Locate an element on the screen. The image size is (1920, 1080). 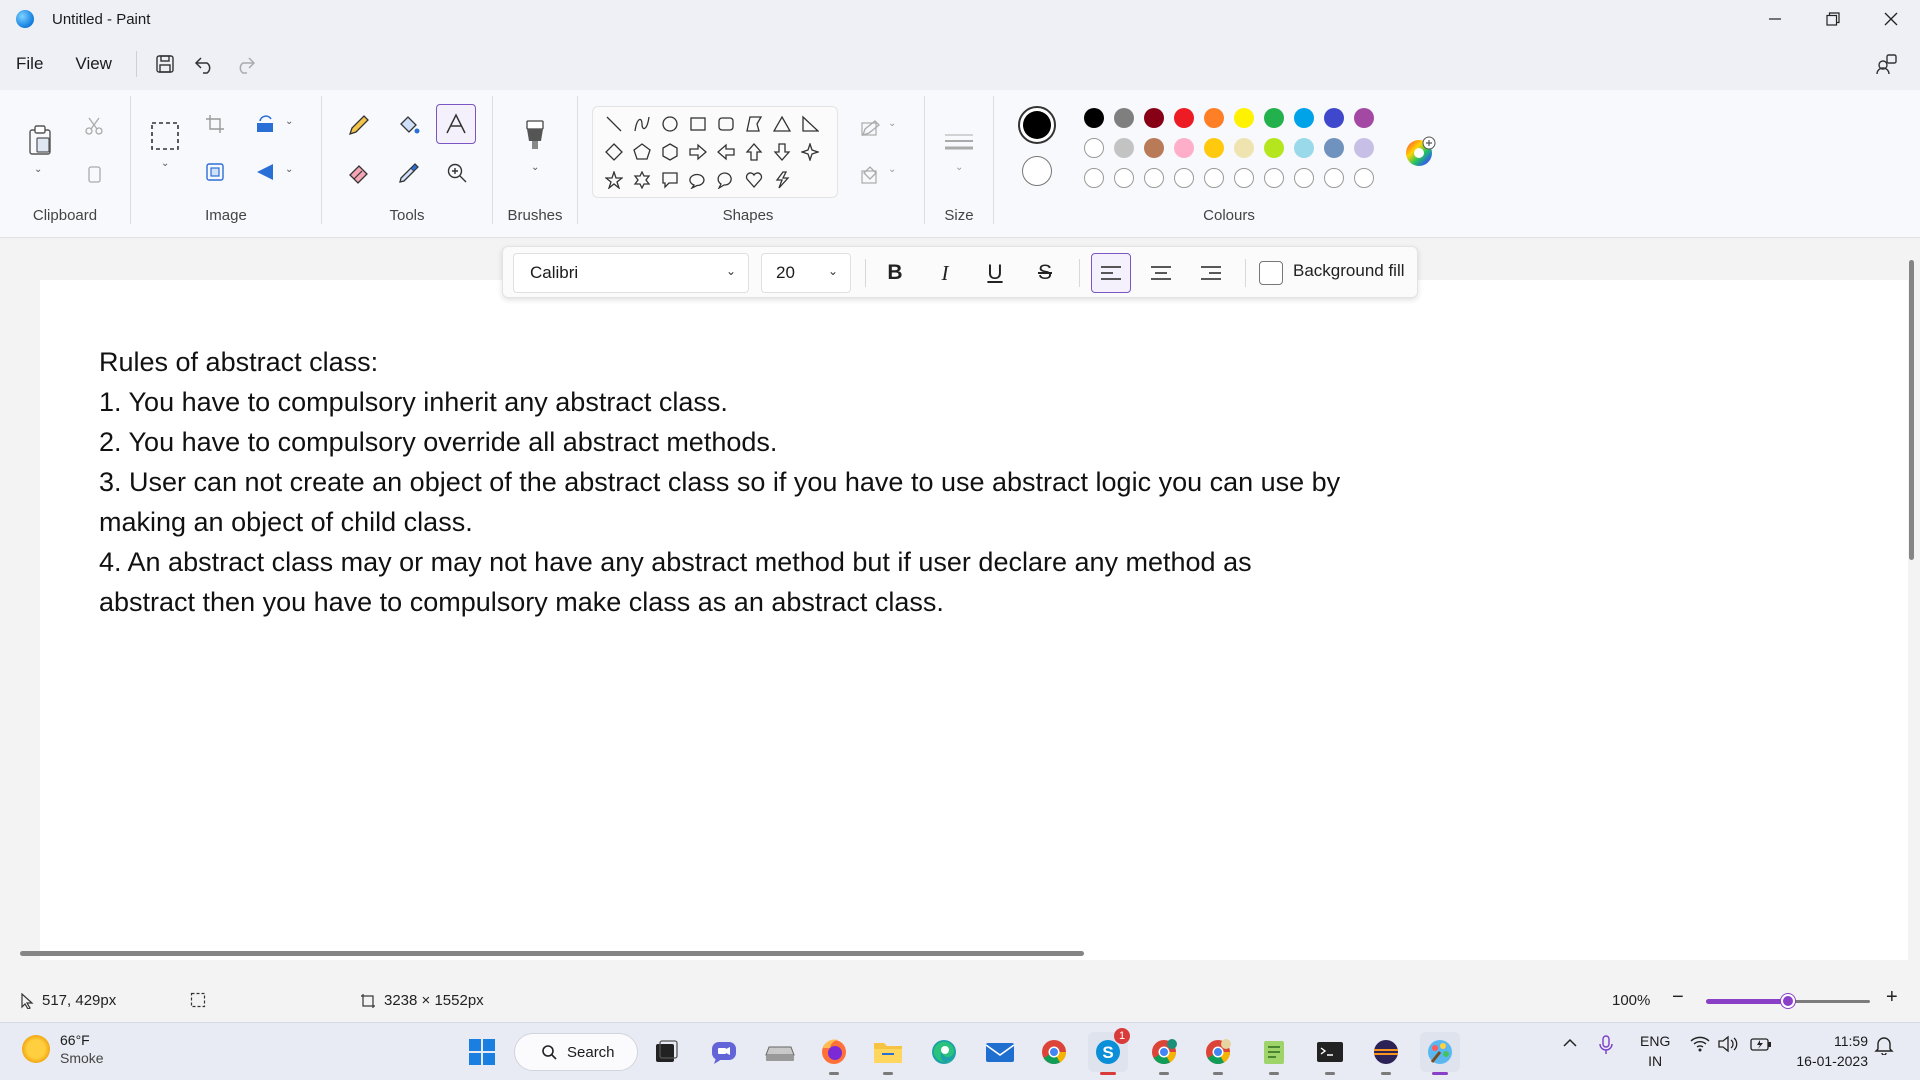
heart-shape is located at coordinates (754, 180).